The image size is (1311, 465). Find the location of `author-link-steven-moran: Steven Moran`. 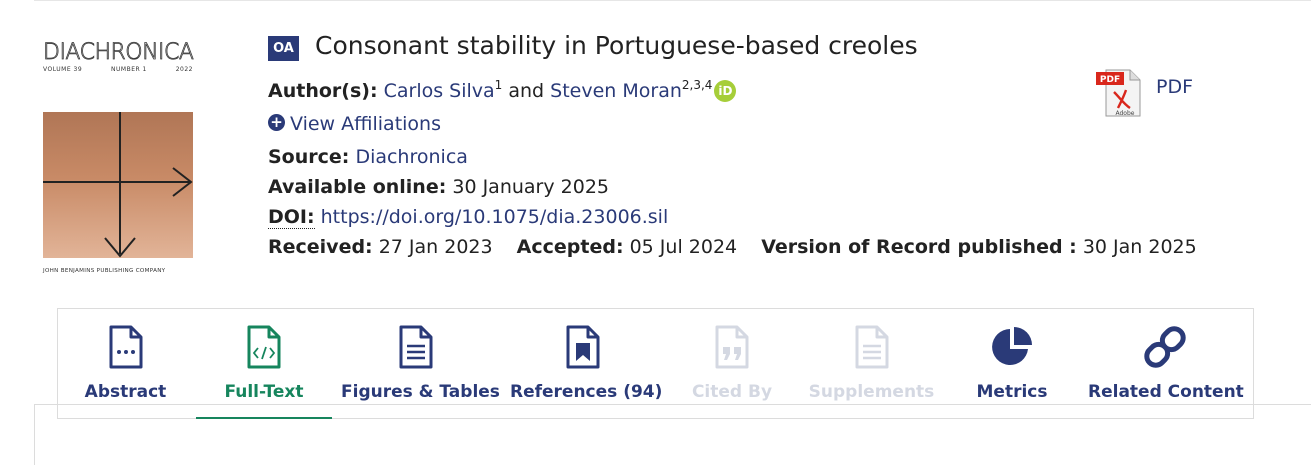

author-link-steven-moran: Steven Moran is located at coordinates (616, 91).